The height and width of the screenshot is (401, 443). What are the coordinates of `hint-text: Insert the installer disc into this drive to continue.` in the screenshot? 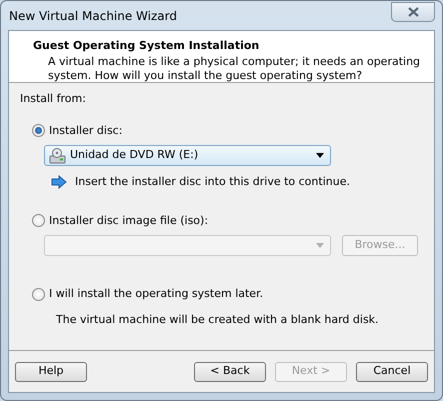 It's located at (212, 182).